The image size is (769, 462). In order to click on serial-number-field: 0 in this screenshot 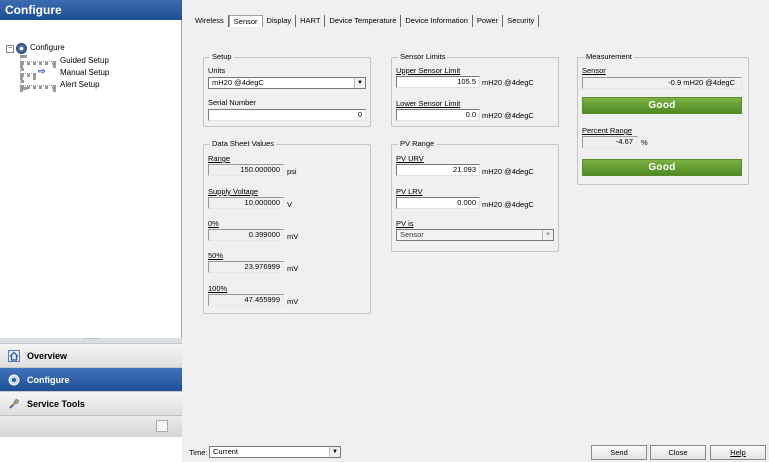, I will do `click(287, 115)`.